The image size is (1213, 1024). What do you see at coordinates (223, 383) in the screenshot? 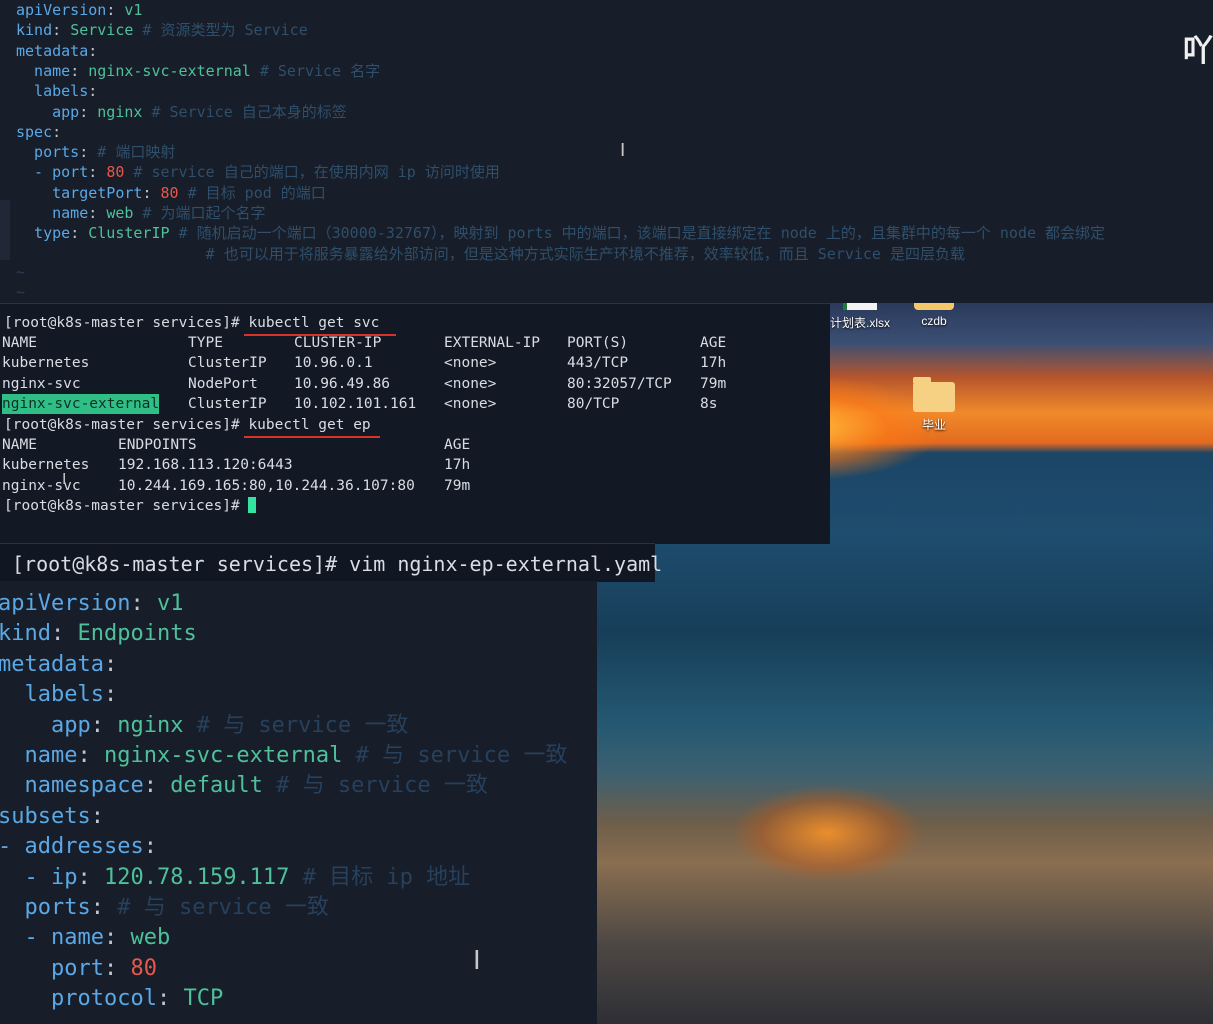
I see `table-cell: NodePort` at bounding box center [223, 383].